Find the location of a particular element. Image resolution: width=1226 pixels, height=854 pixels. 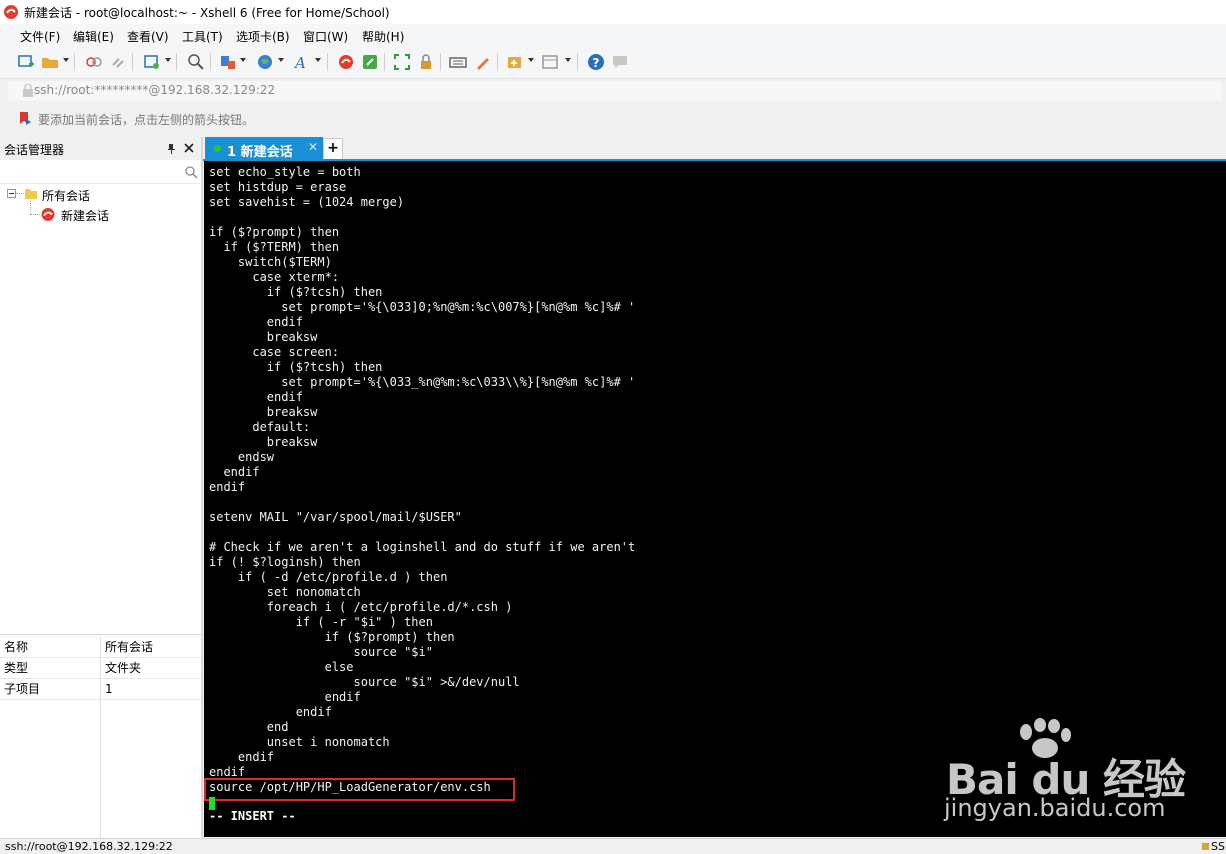

transfer-icon is located at coordinates (228, 62).